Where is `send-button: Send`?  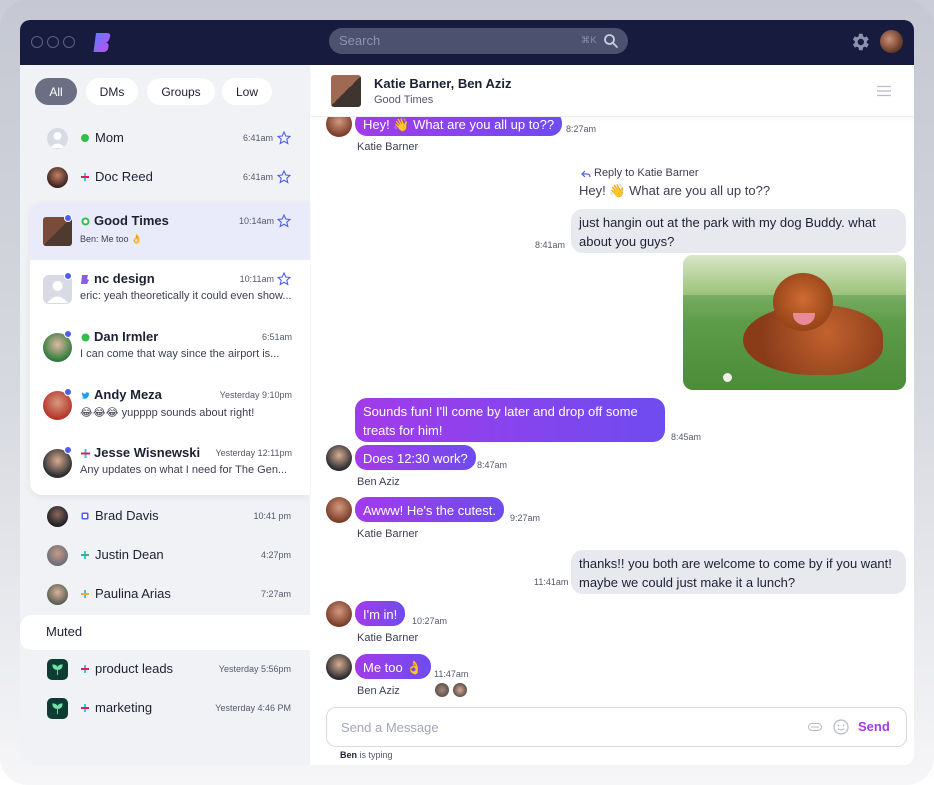 send-button: Send is located at coordinates (874, 726).